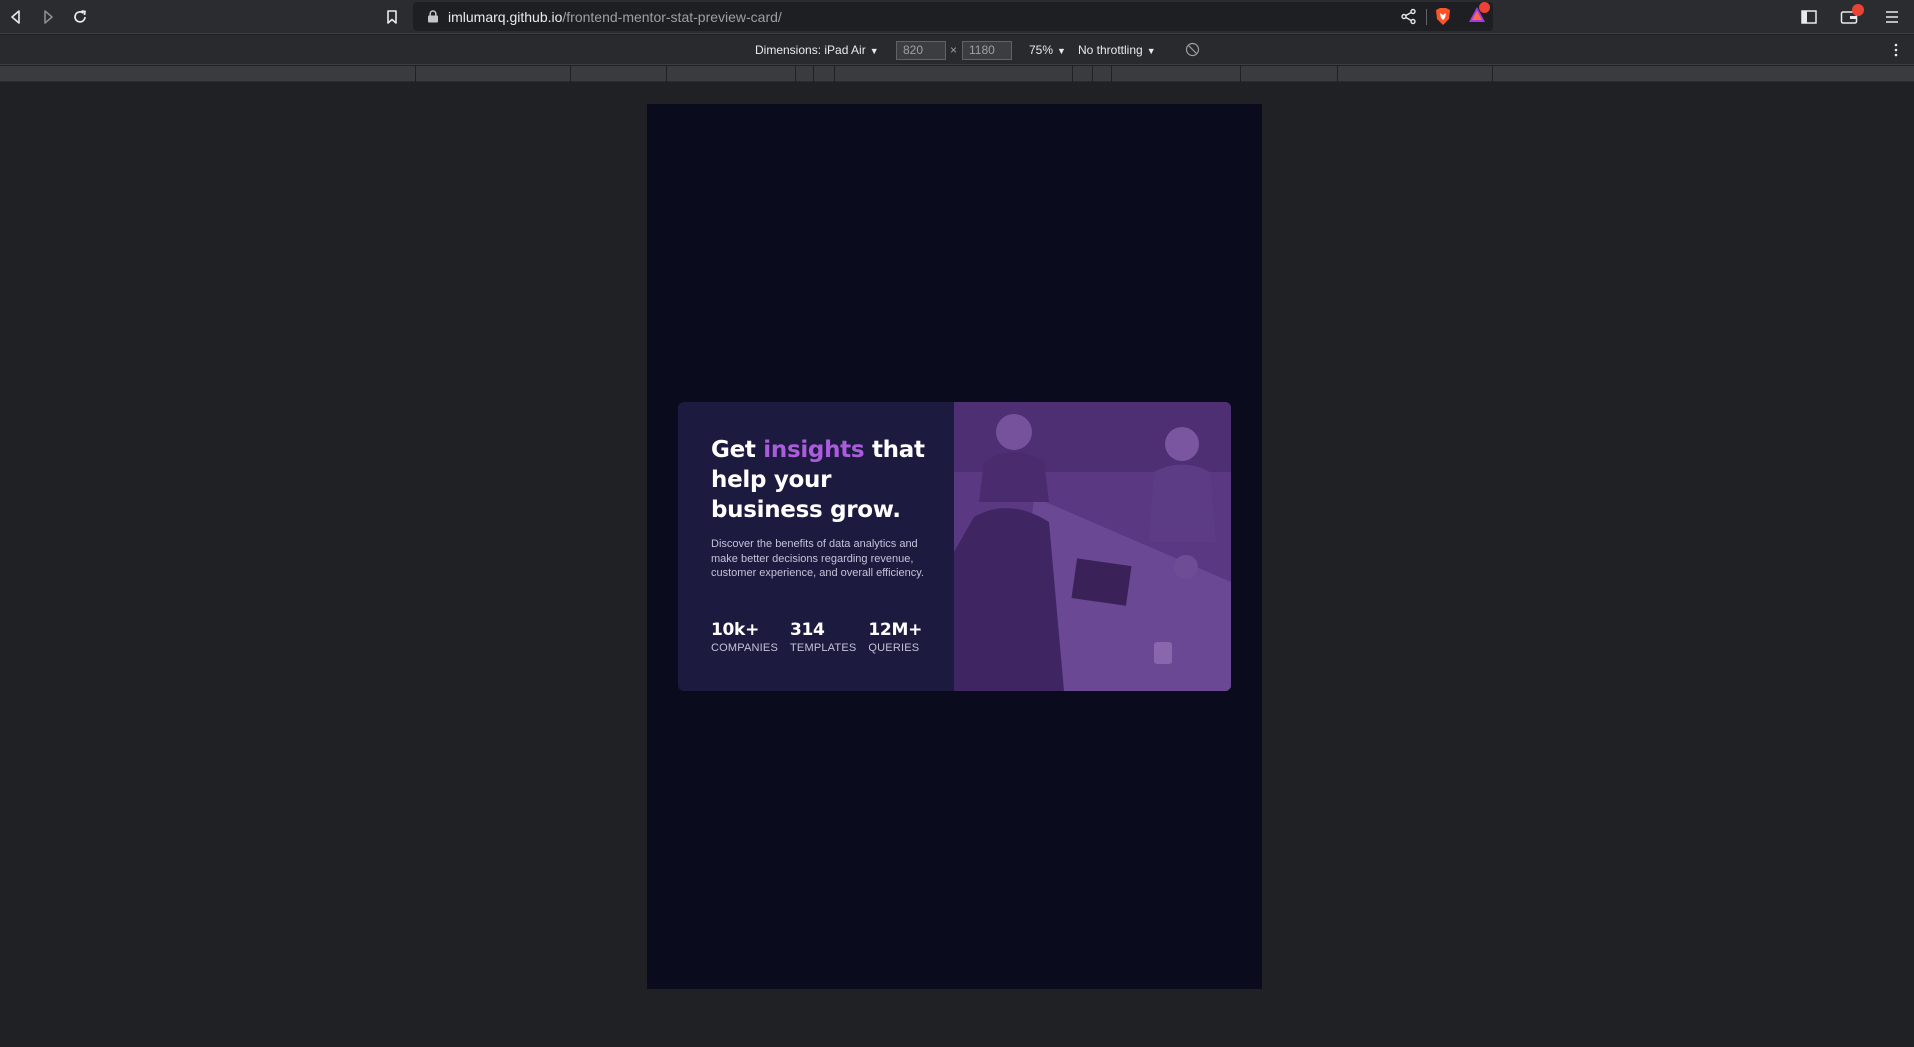 The width and height of the screenshot is (1914, 1047). What do you see at coordinates (1110, 50) in the screenshot?
I see `throttling-label: No throttling` at bounding box center [1110, 50].